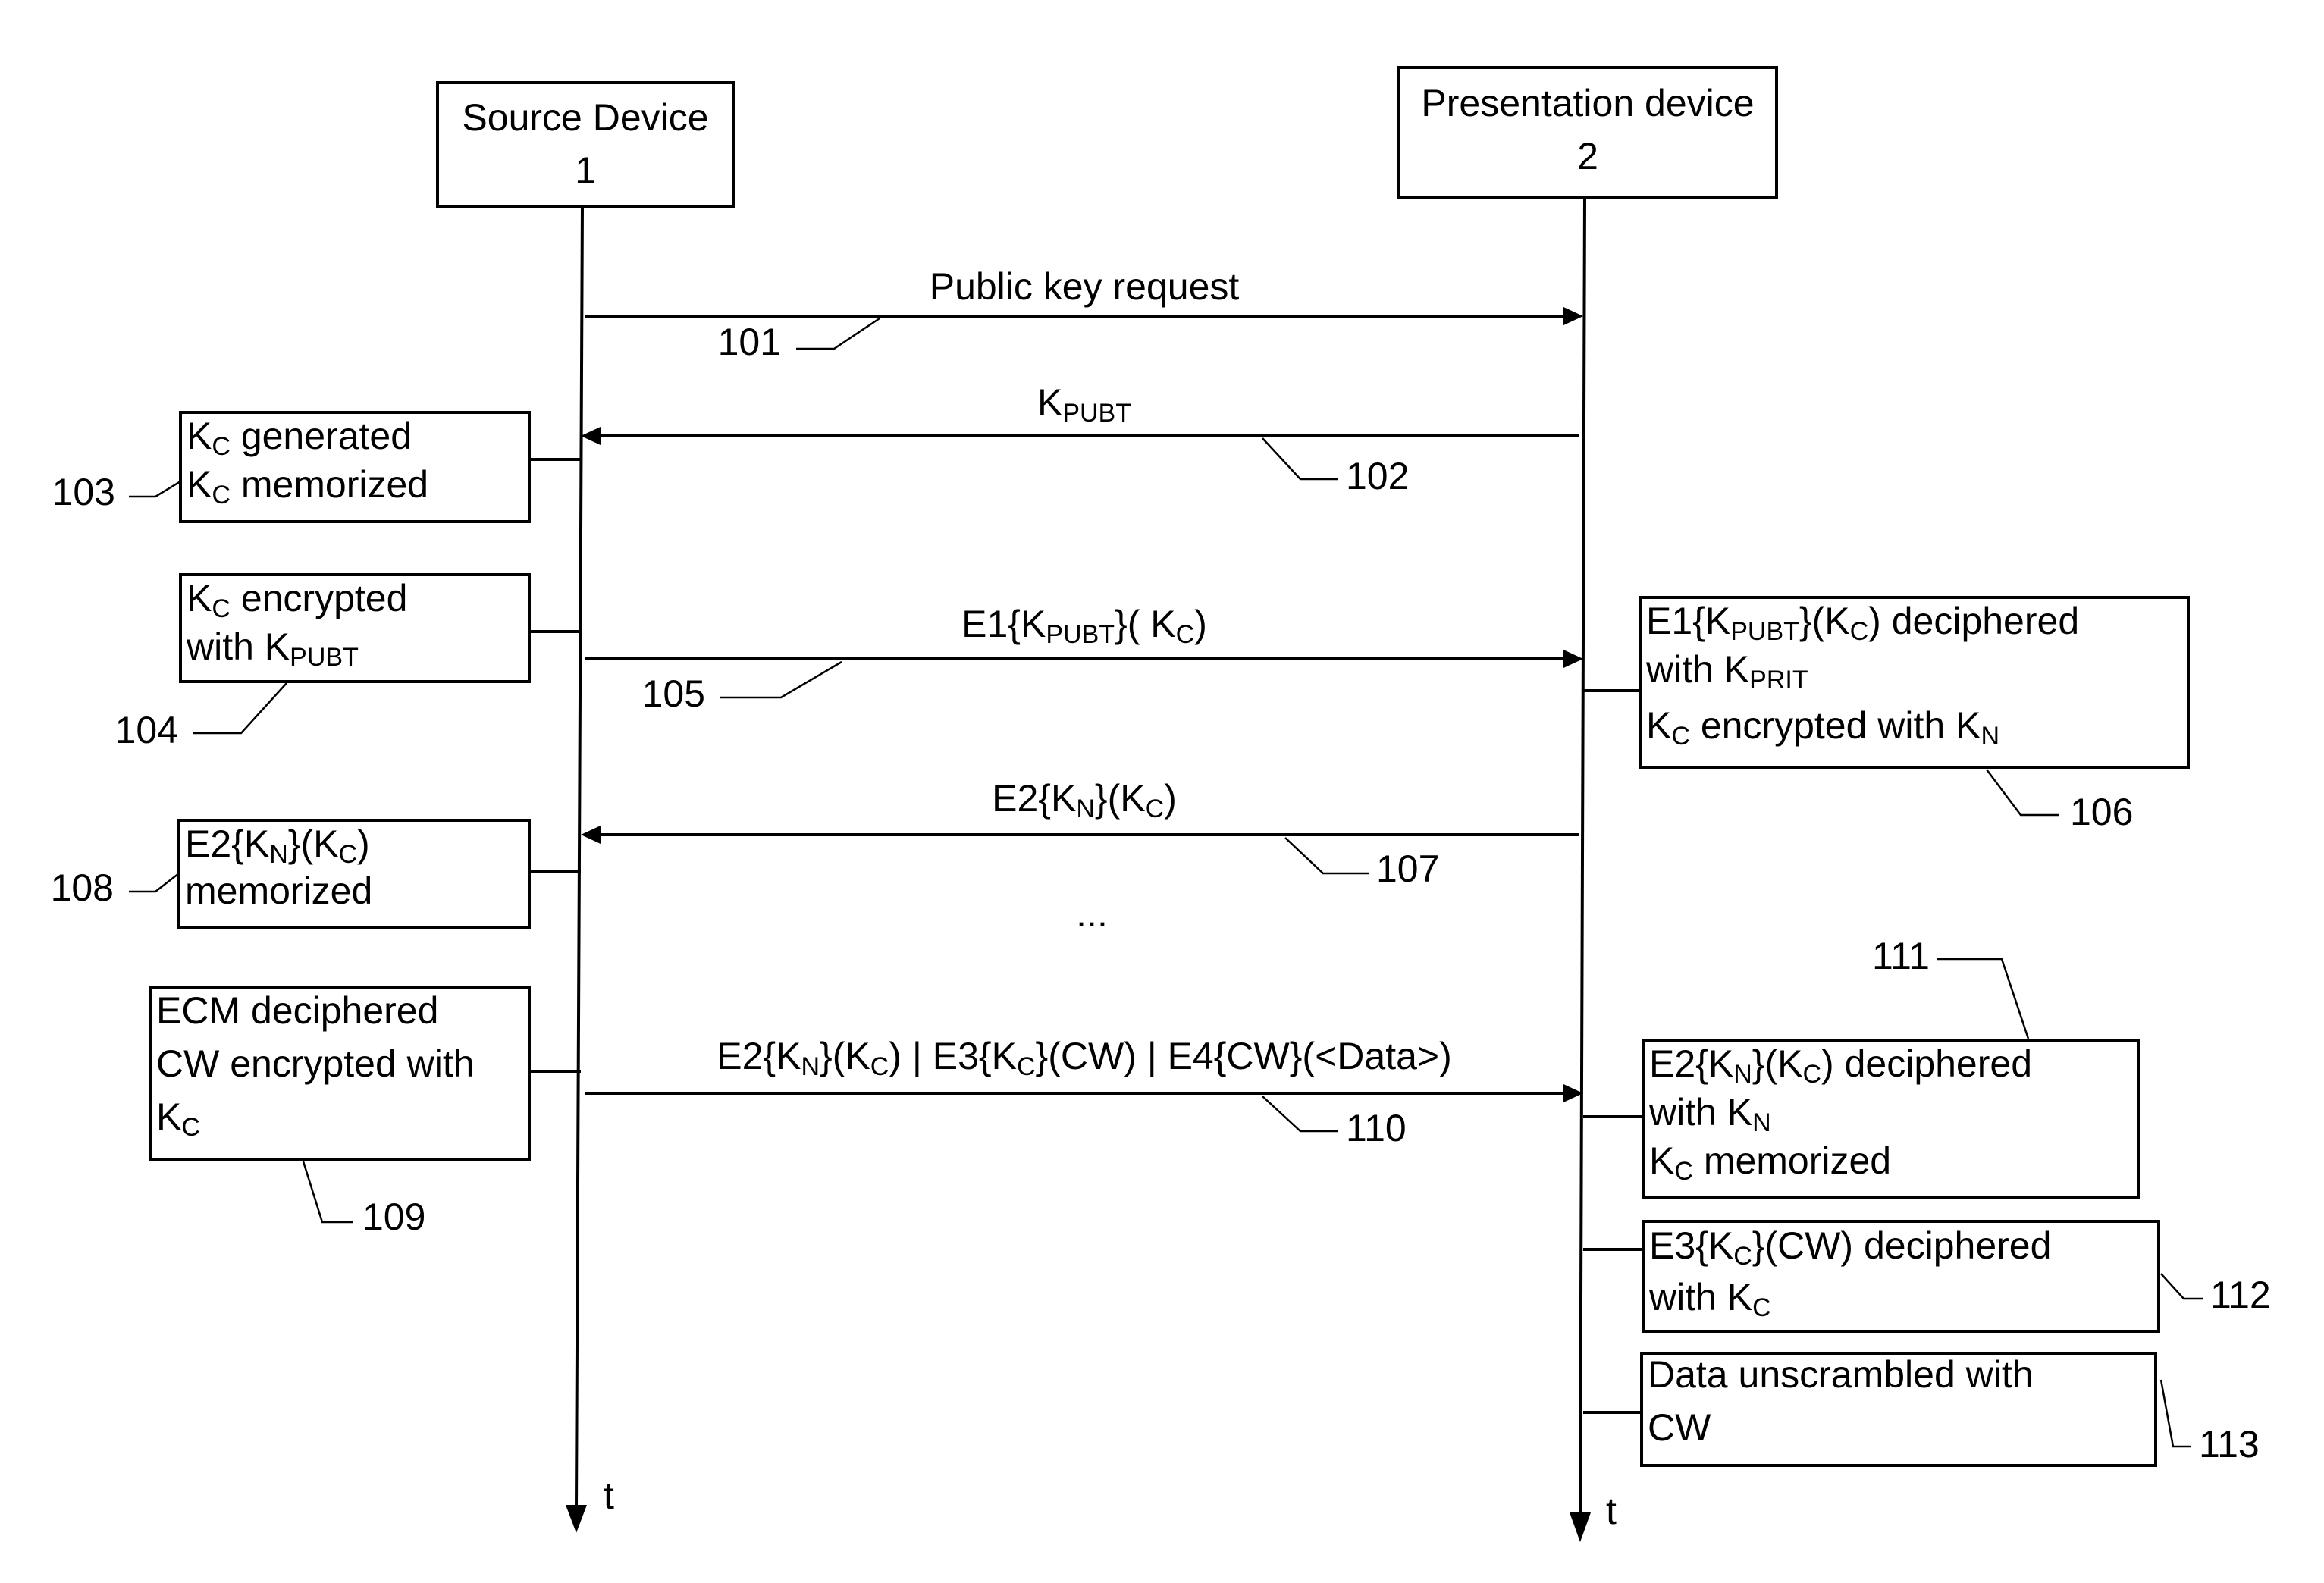 This screenshot has width=2324, height=1583. Describe the element at coordinates (585, 144) in the screenshot. I see `participant-source-device: Source Device 1` at that location.